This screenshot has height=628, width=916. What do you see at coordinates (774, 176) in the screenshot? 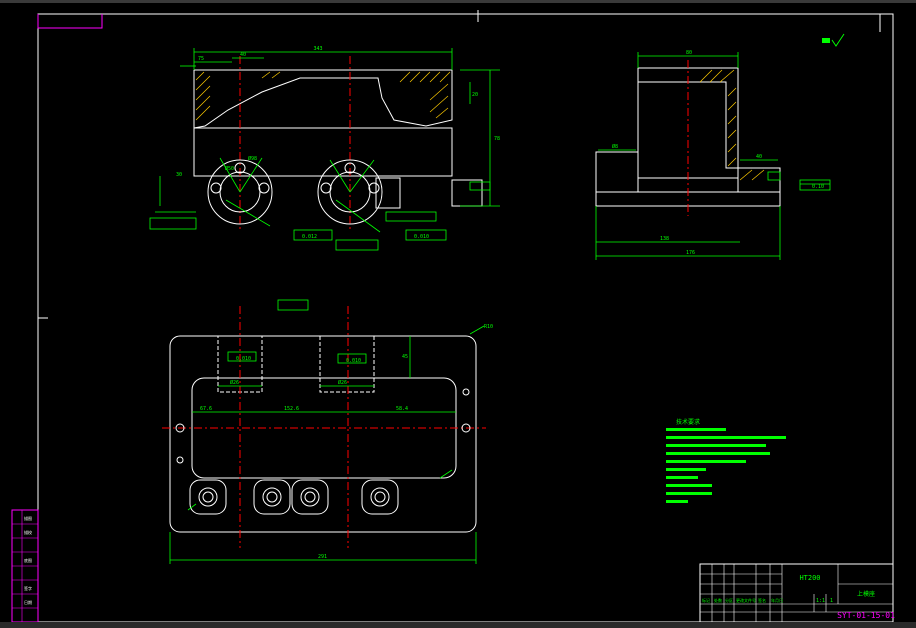
I see `side-mark-box` at bounding box center [774, 176].